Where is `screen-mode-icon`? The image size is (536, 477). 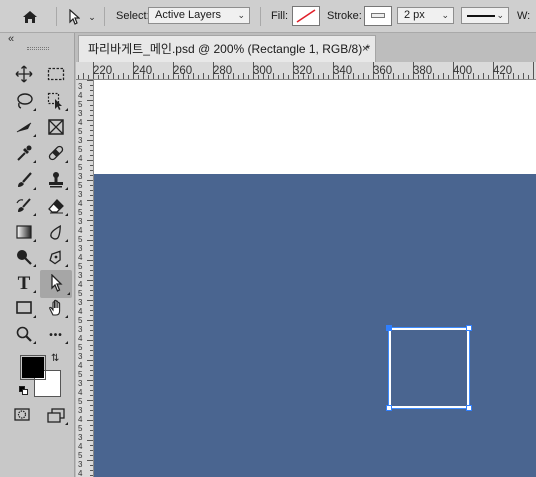 screen-mode-icon is located at coordinates (56, 416).